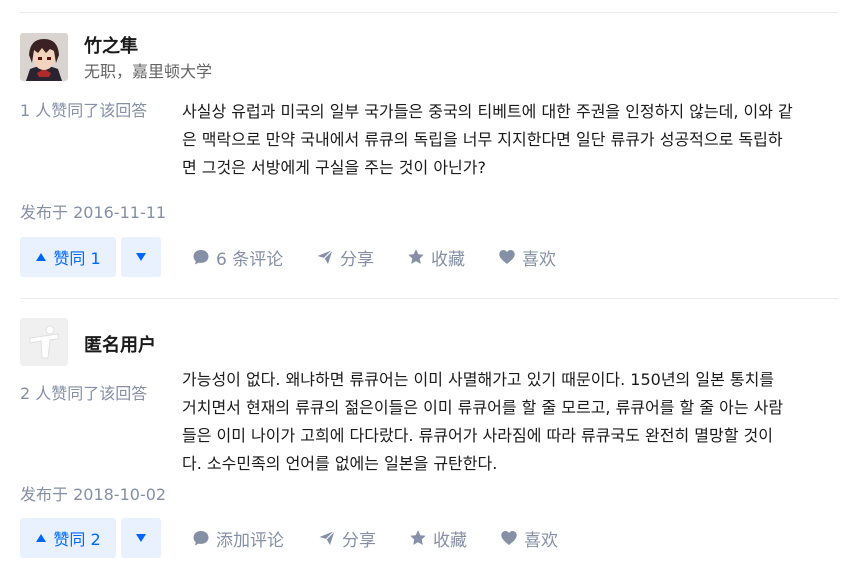  I want to click on action-bar: 赞同 1 6 条评论 分享 收藏 喜欢, so click(430, 257).